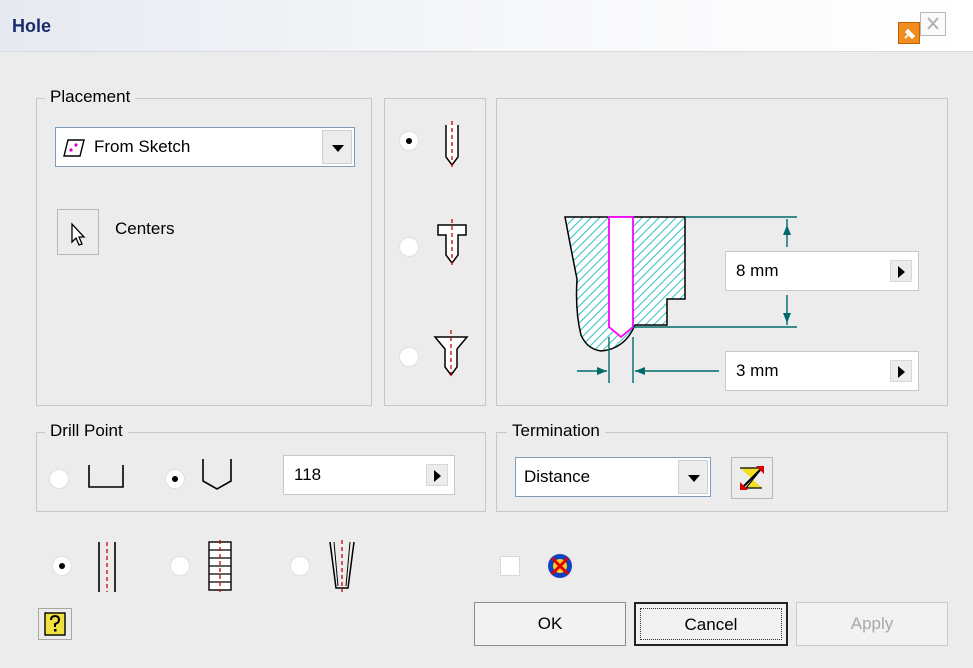 The width and height of the screenshot is (973, 668). I want to click on pin-icon, so click(909, 33).